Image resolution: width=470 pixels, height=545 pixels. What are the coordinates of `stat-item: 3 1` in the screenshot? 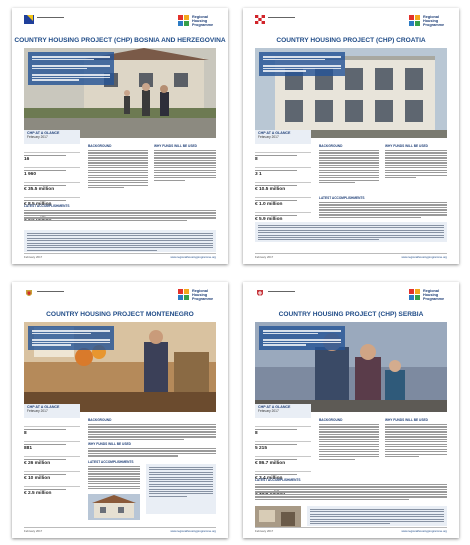 It's located at (283, 172).